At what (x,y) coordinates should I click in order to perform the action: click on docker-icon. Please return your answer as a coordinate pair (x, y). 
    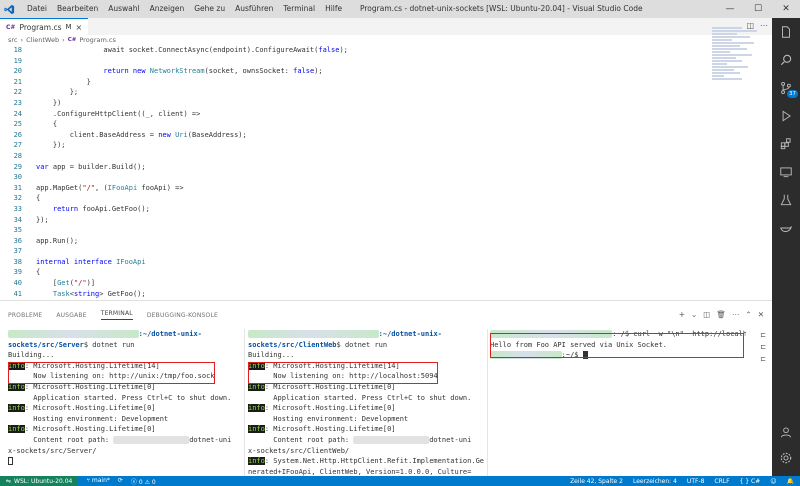
    Looking at the image, I should click on (786, 228).